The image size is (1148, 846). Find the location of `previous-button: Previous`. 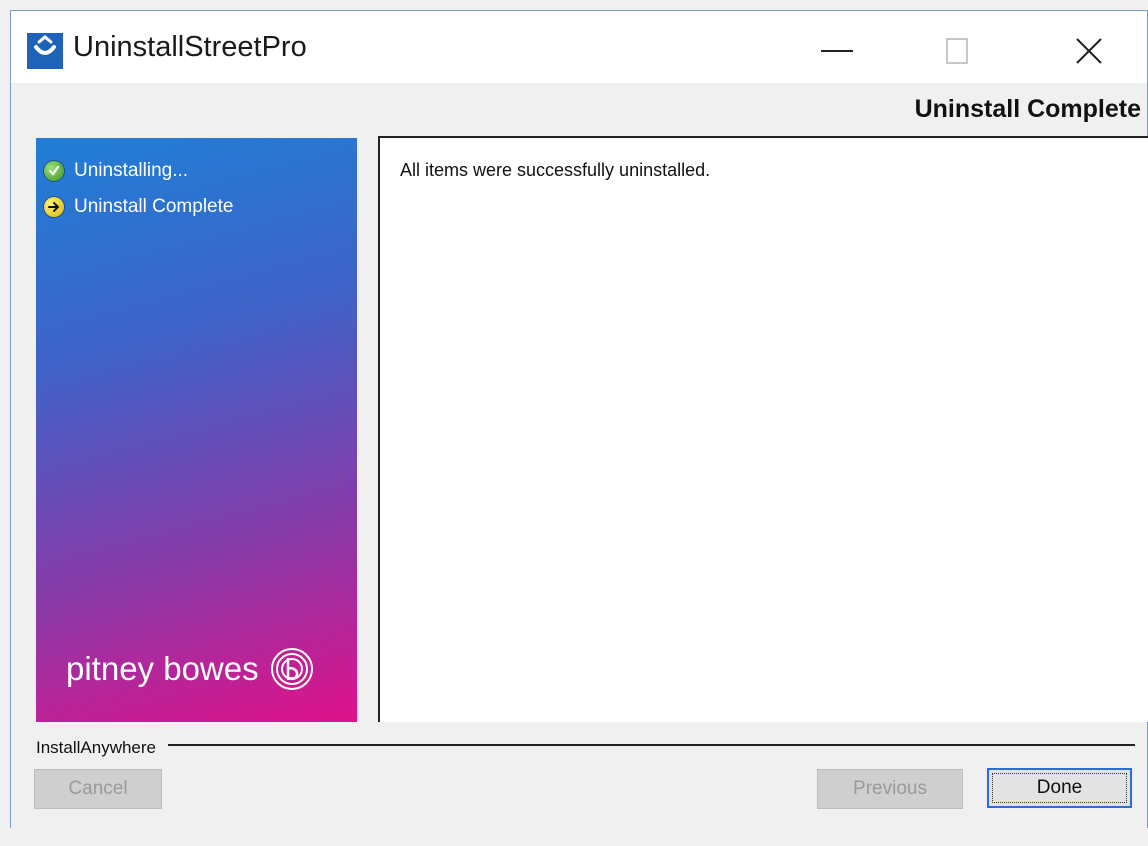

previous-button: Previous is located at coordinates (890, 789).